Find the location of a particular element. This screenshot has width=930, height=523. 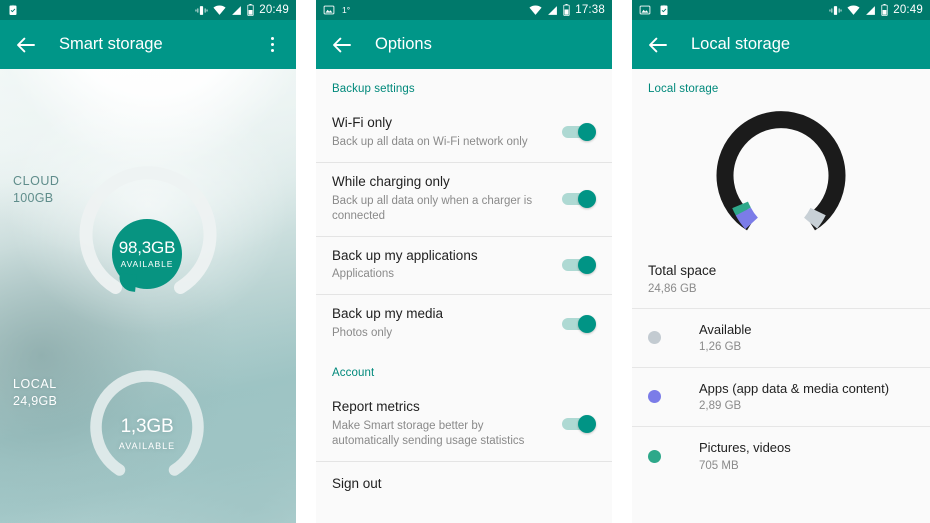

toggle-while-charging-only is located at coordinates (579, 198).